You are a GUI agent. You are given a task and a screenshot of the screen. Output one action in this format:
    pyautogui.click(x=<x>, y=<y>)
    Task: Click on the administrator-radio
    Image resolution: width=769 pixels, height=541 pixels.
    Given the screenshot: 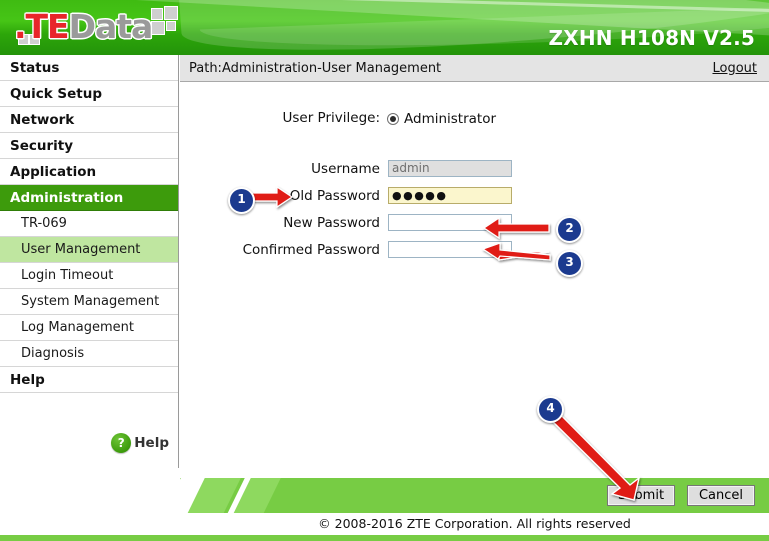 What is the action you would take?
    pyautogui.click(x=393, y=119)
    